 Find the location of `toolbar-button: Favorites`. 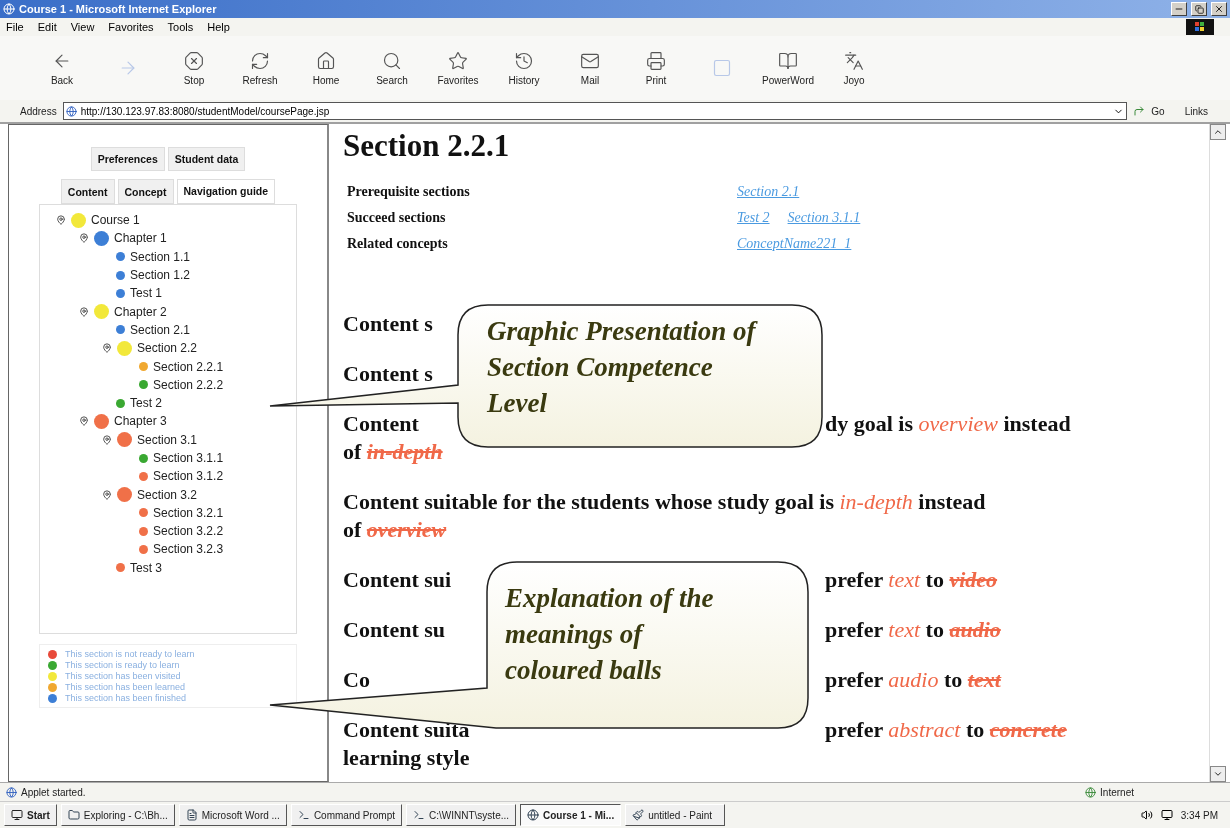

toolbar-button: Favorites is located at coordinates (458, 68).